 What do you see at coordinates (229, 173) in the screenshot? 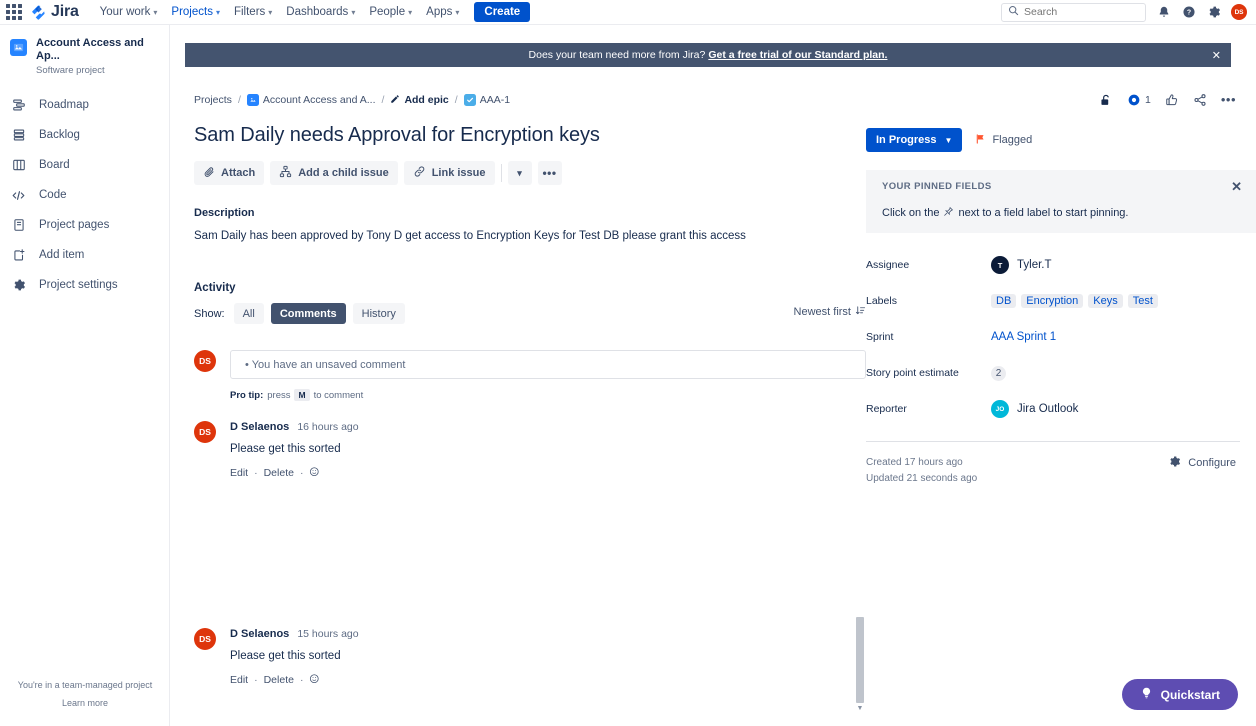
I see `attach-button: Attach` at bounding box center [229, 173].